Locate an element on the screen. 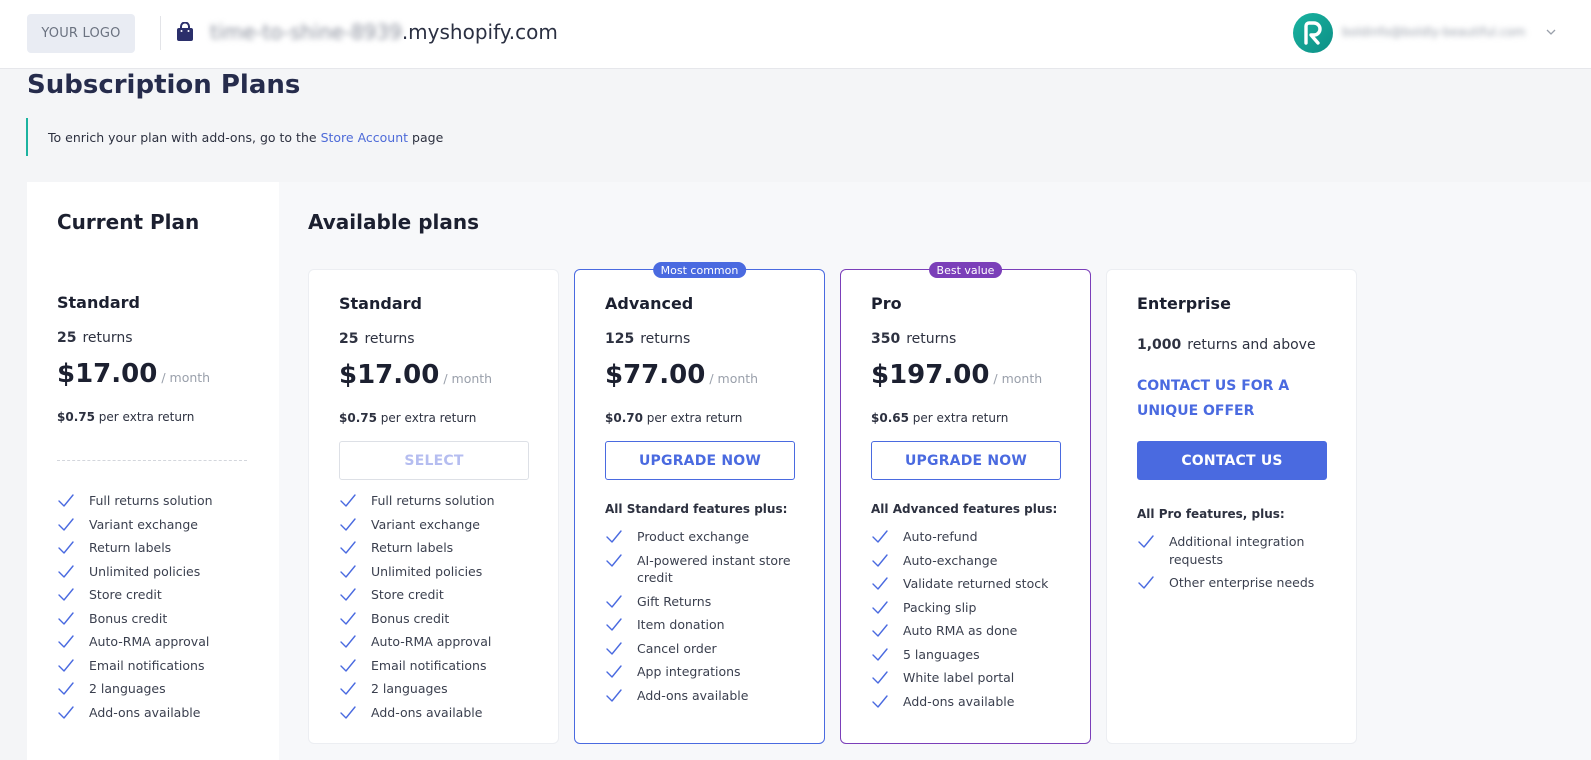  feature-item: Product exchange is located at coordinates (705, 537).